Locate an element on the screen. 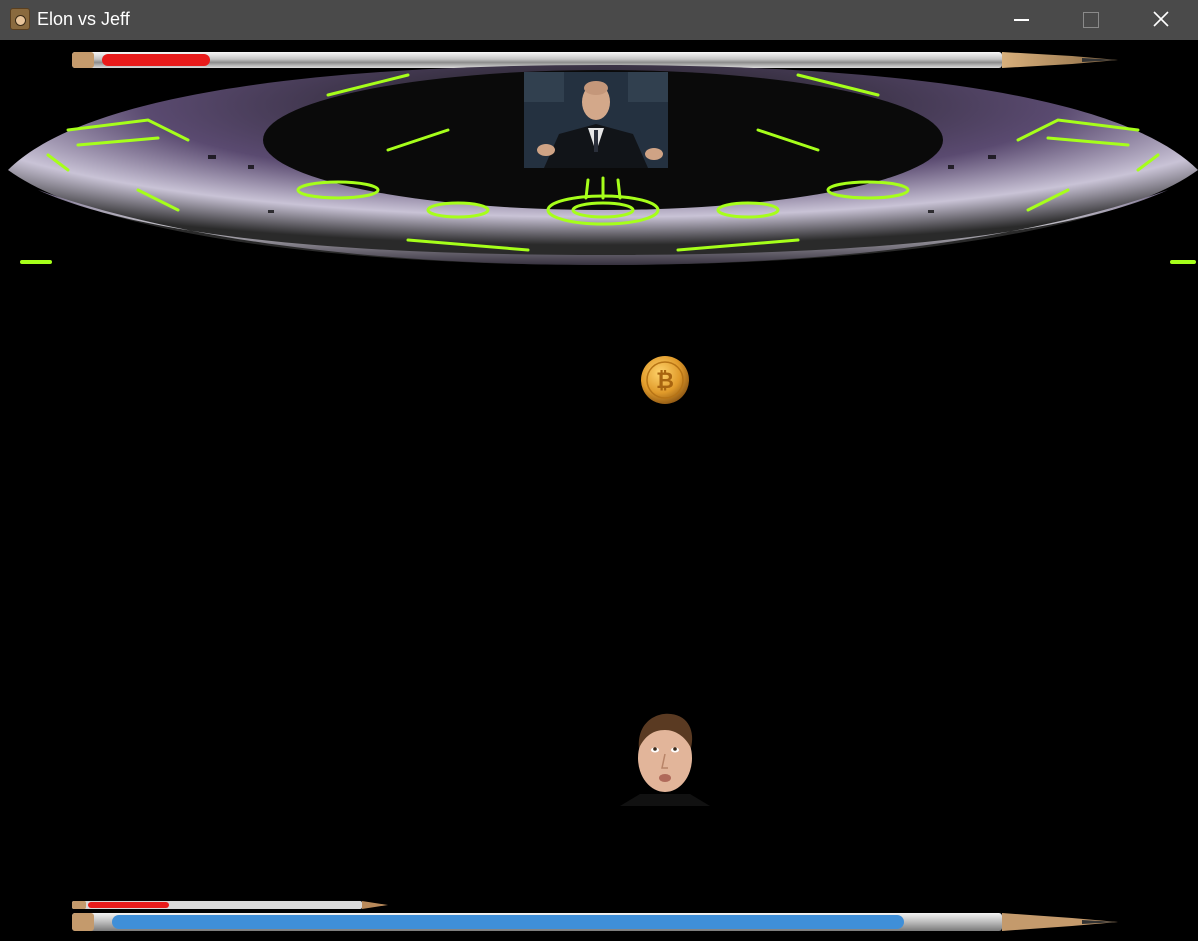 This screenshot has width=1198, height=941. player-energy-bar is located at coordinates (595, 922).